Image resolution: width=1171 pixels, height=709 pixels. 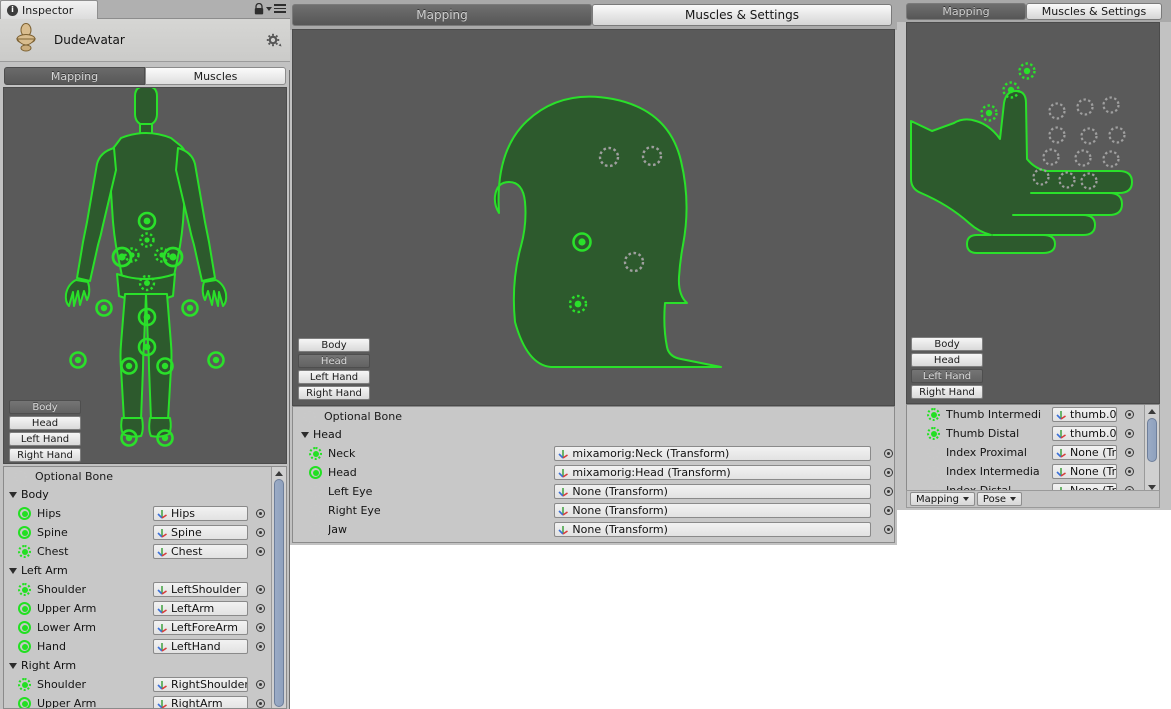 I want to click on pose-dropdown: Pose, so click(x=999, y=499).